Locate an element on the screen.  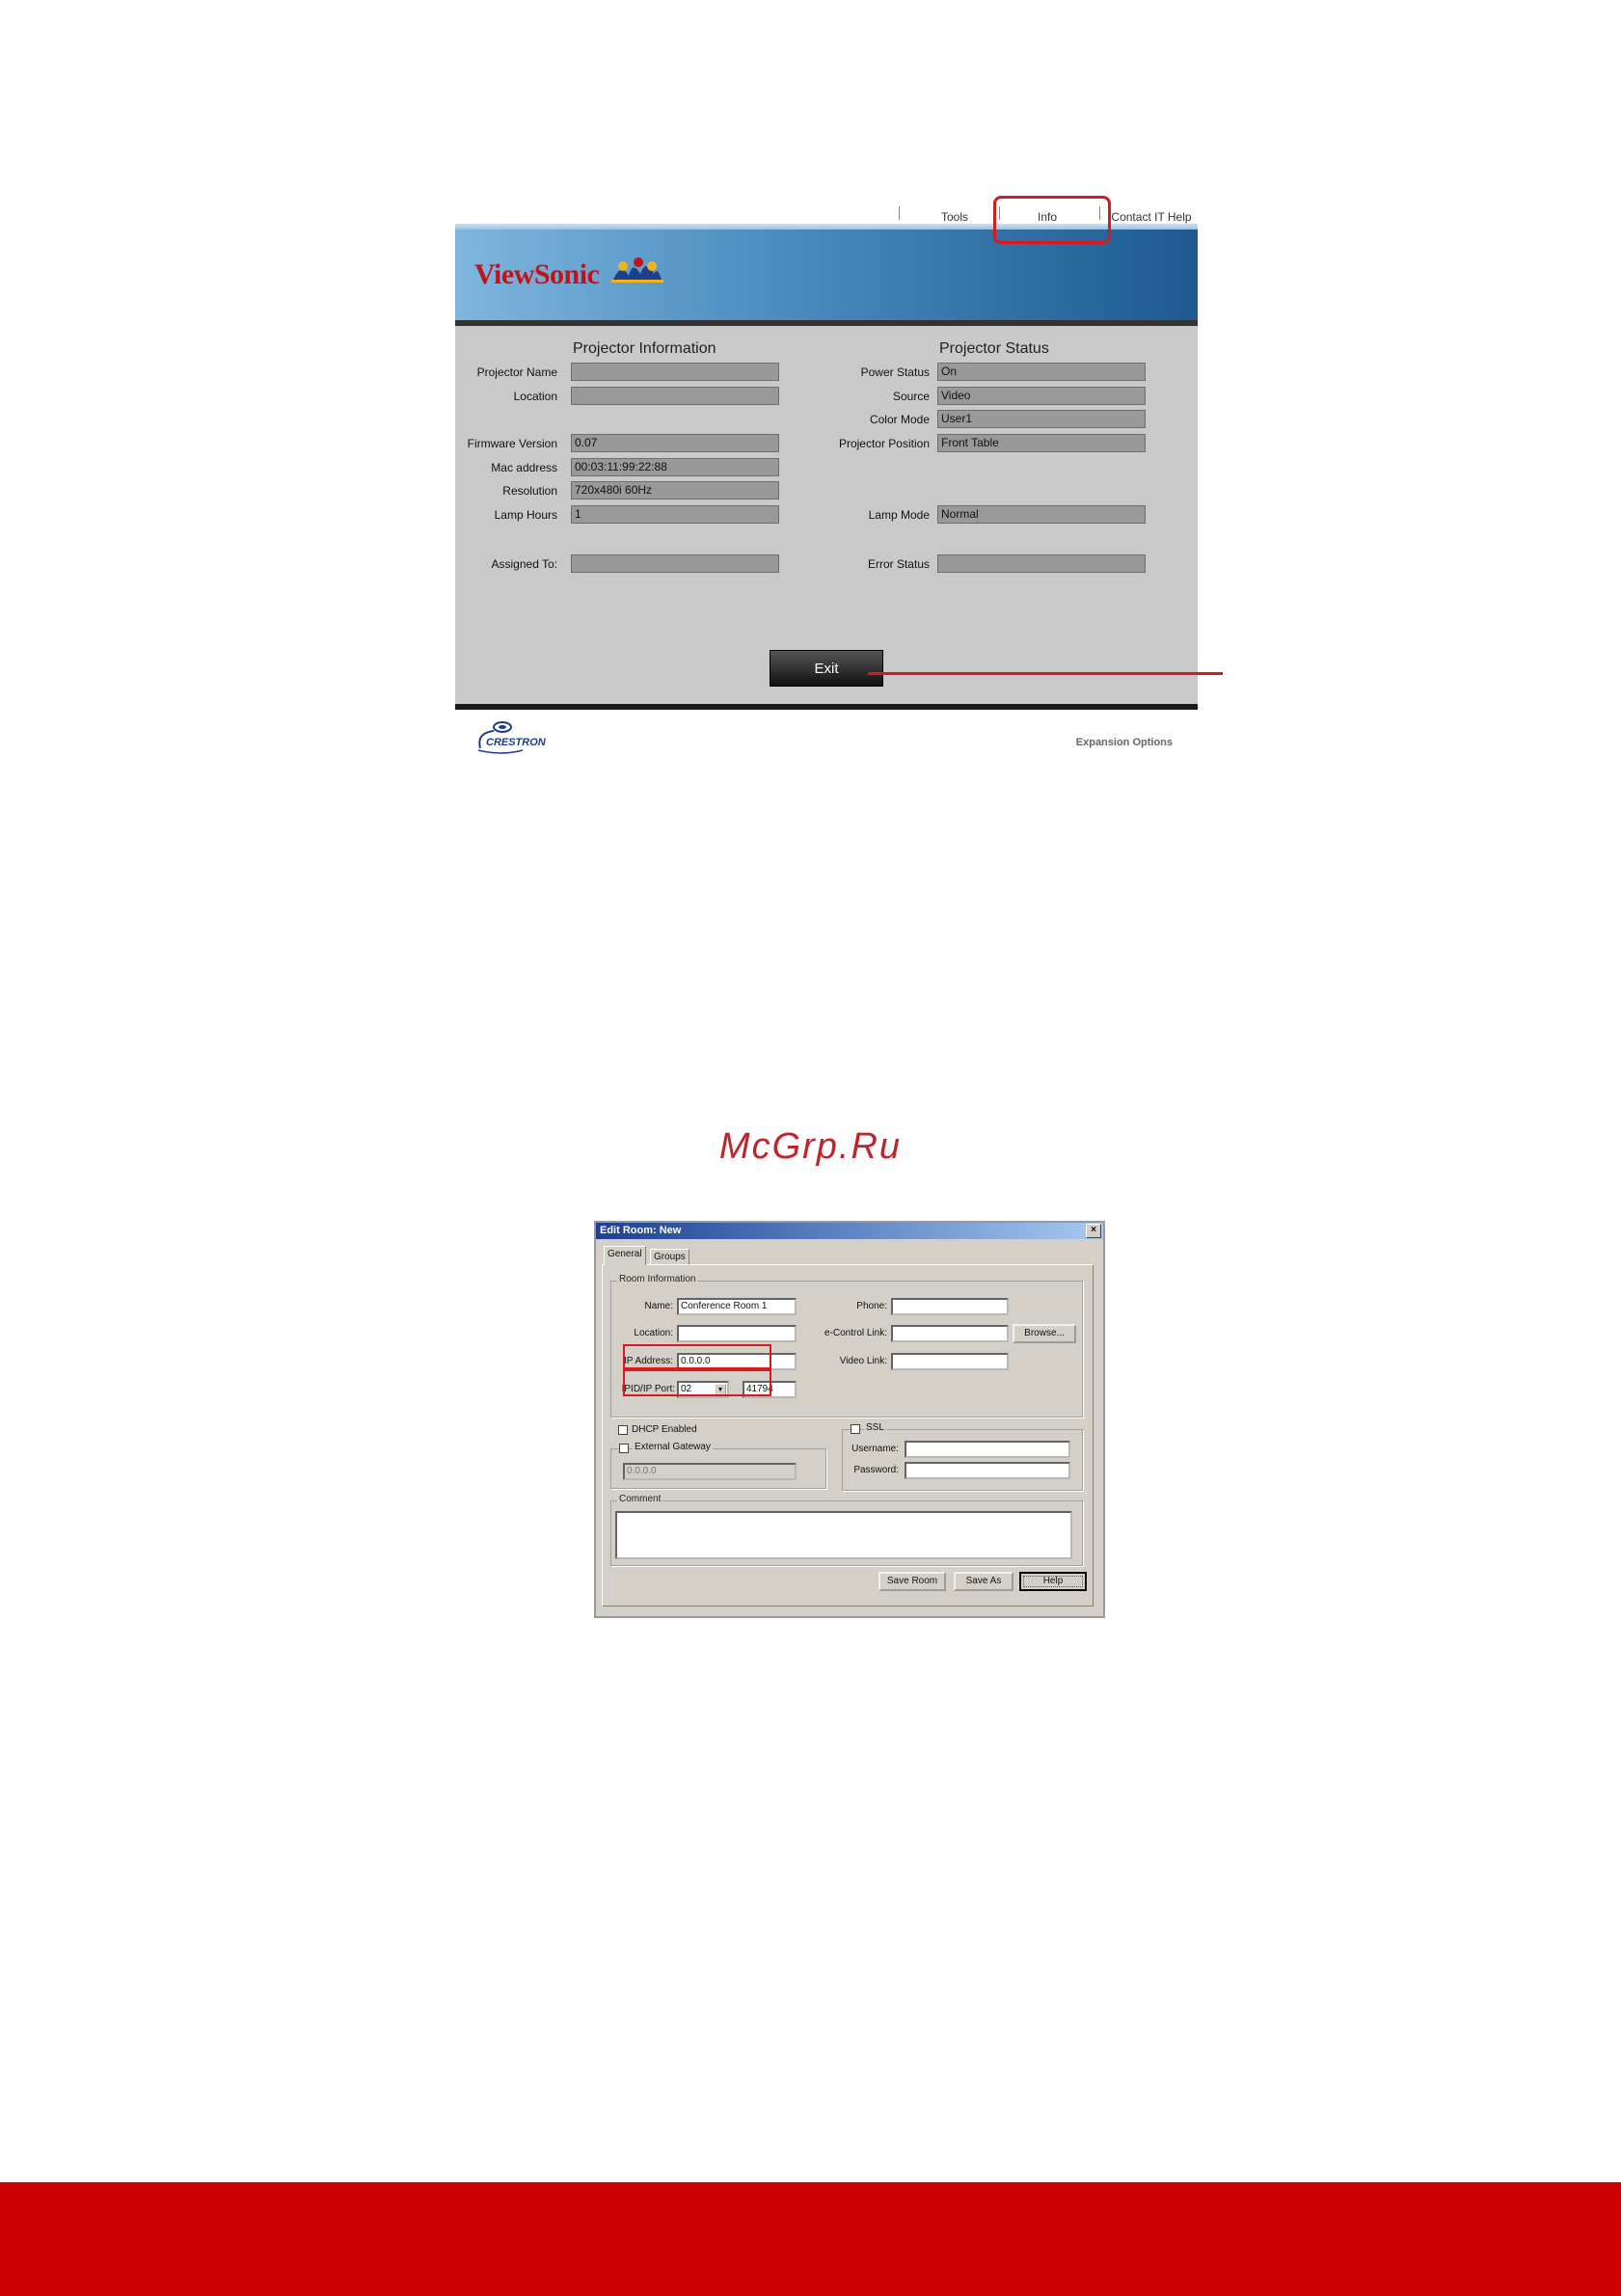
nav-separator is located at coordinates (899, 213).